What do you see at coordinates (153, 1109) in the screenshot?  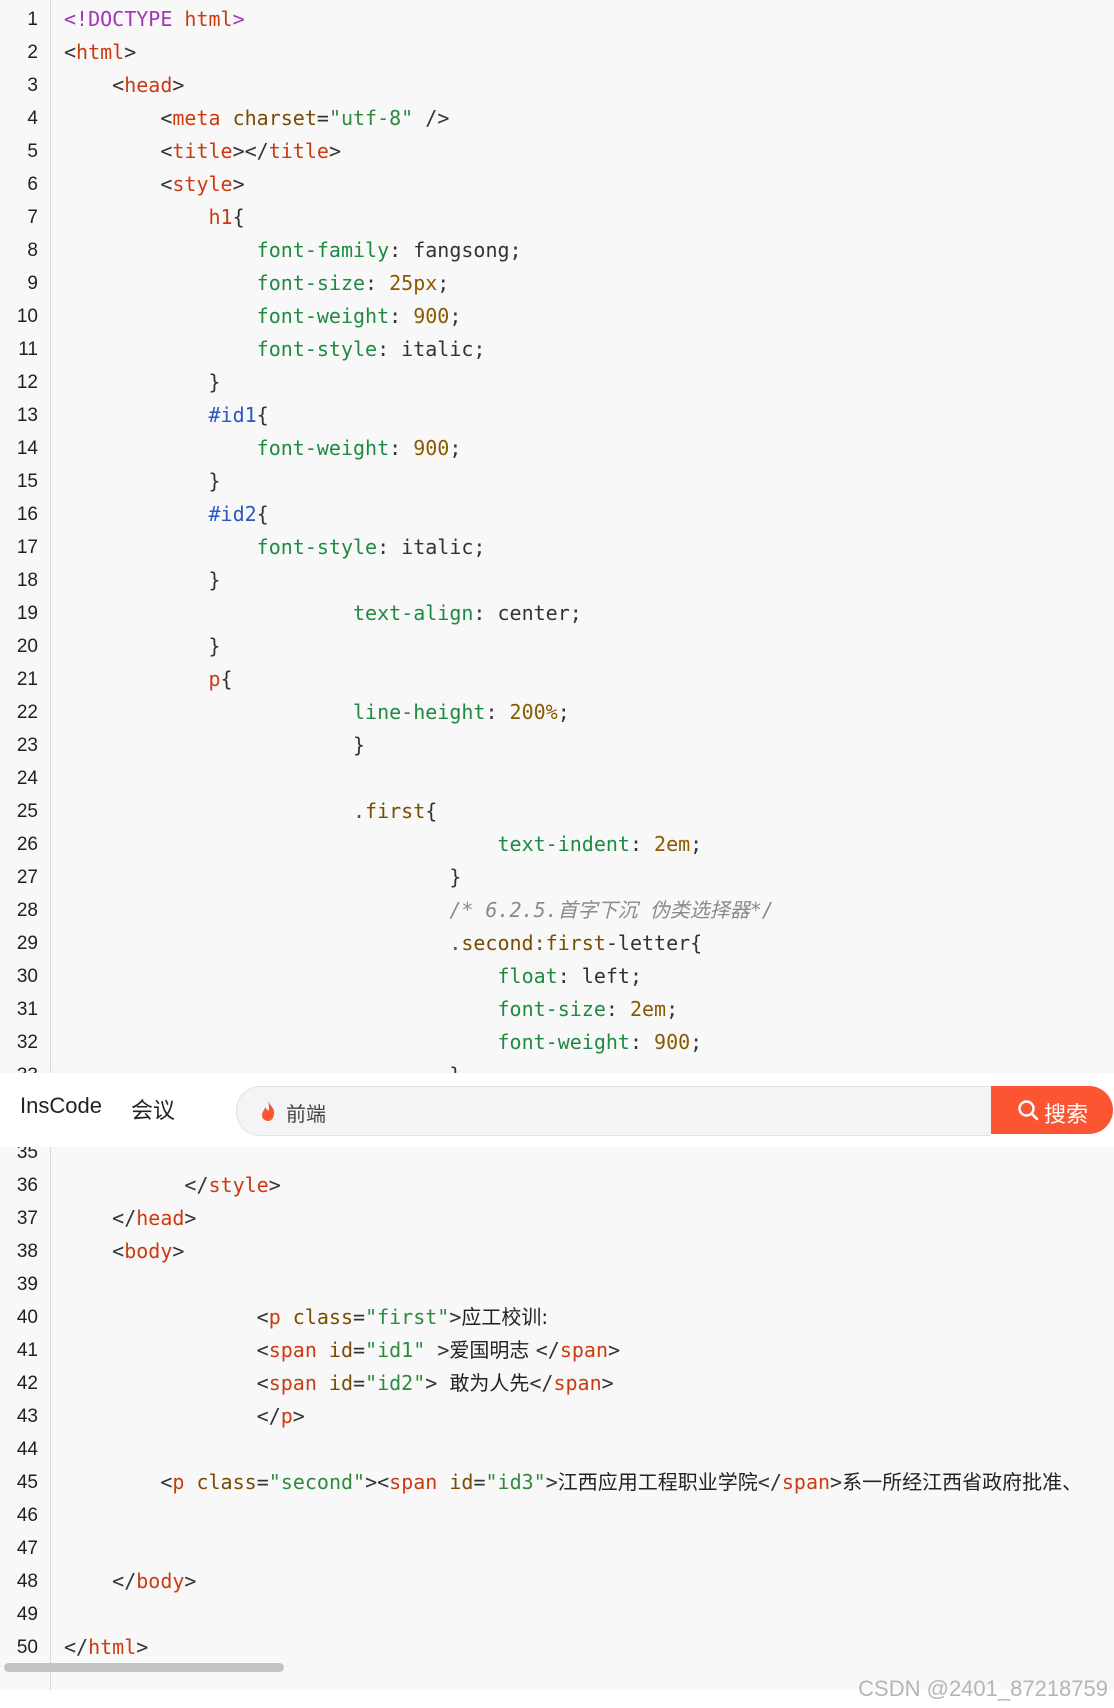 I see `meeting-link: 会议` at bounding box center [153, 1109].